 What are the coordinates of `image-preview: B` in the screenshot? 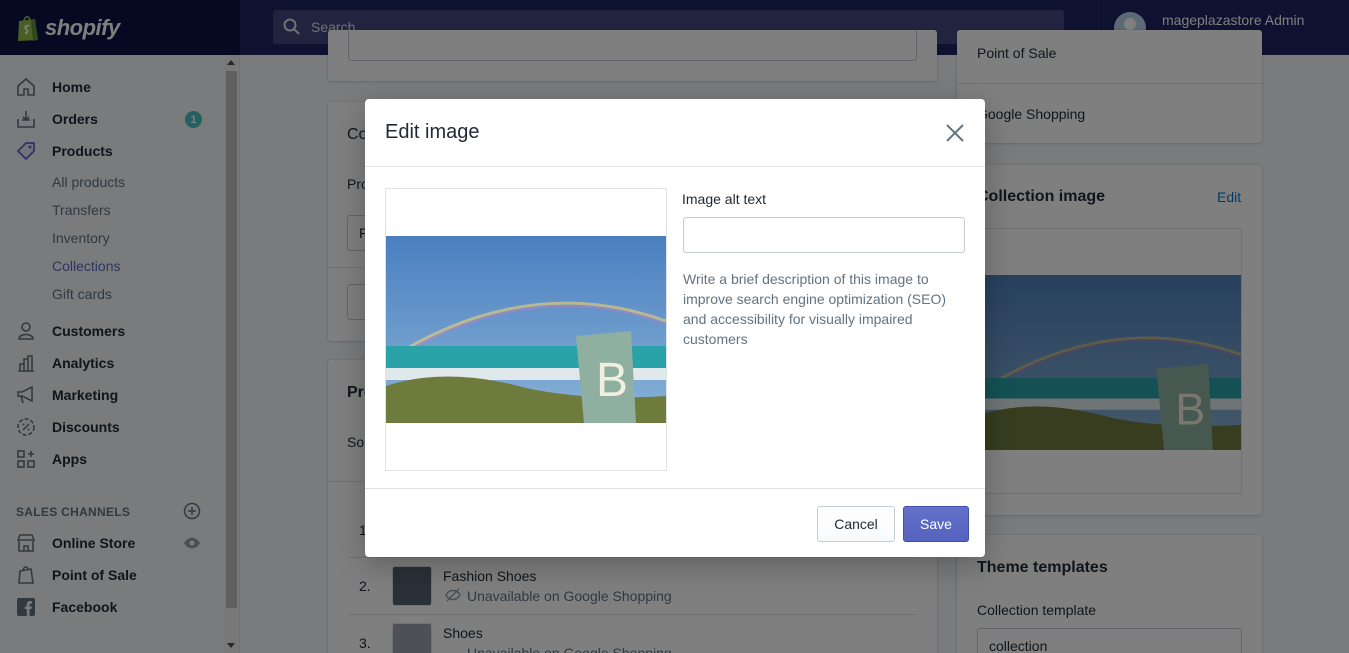 It's located at (526, 329).